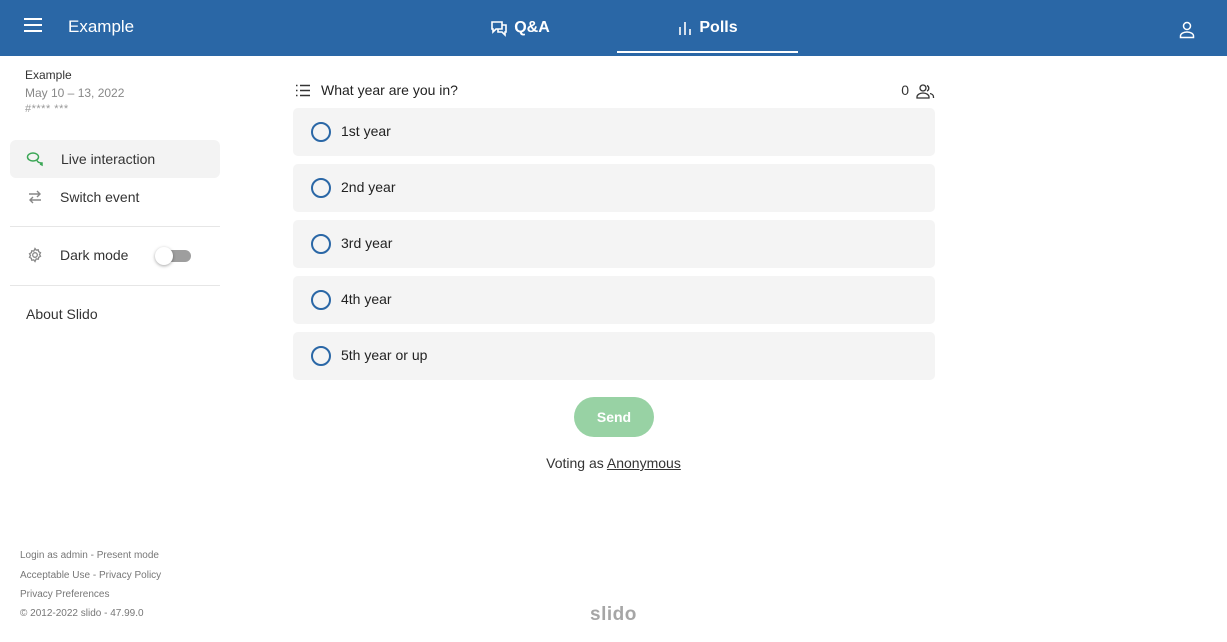 Image resolution: width=1227 pixels, height=642 pixels. Describe the element at coordinates (101, 26) in the screenshot. I see `event-title: Example` at that location.